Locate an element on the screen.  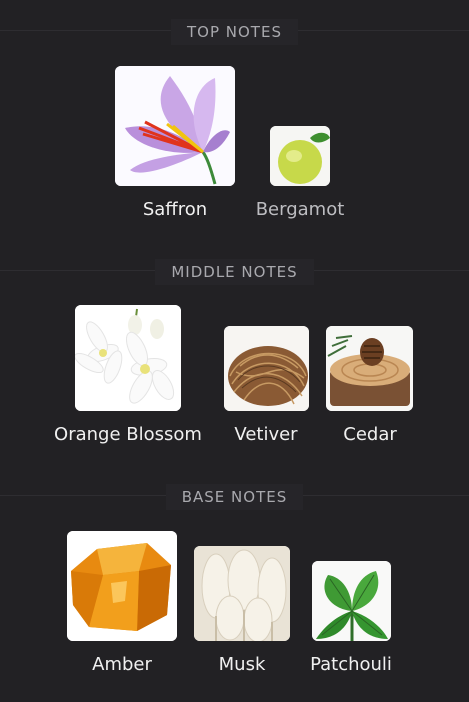
patchouli-leaf-image is located at coordinates (351, 601).